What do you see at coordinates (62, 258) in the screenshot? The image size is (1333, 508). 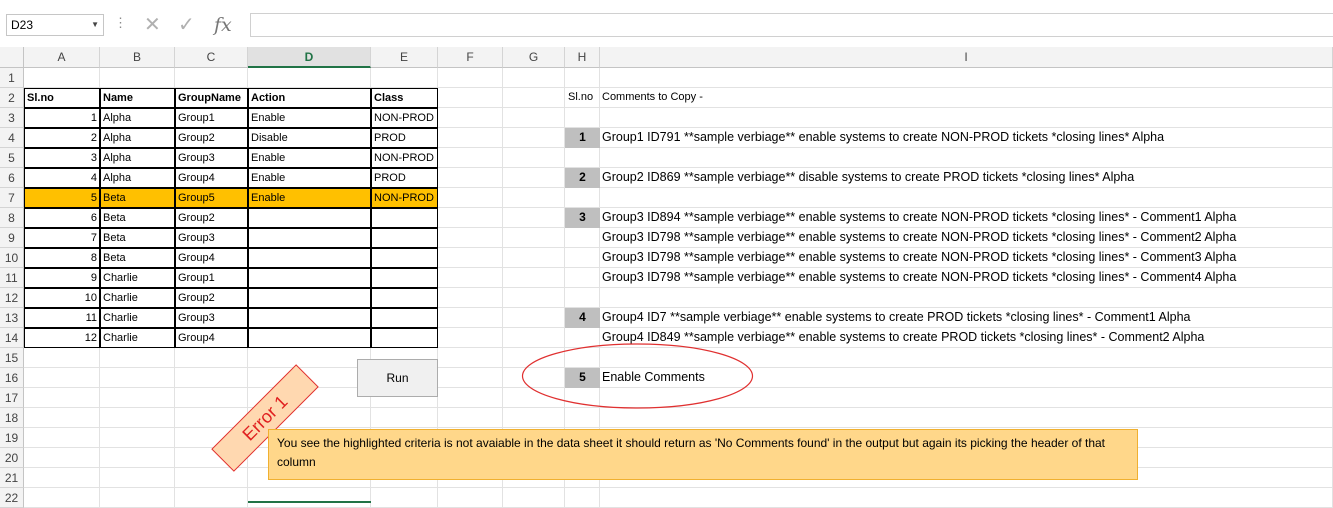 I see `table-cell: 8` at bounding box center [62, 258].